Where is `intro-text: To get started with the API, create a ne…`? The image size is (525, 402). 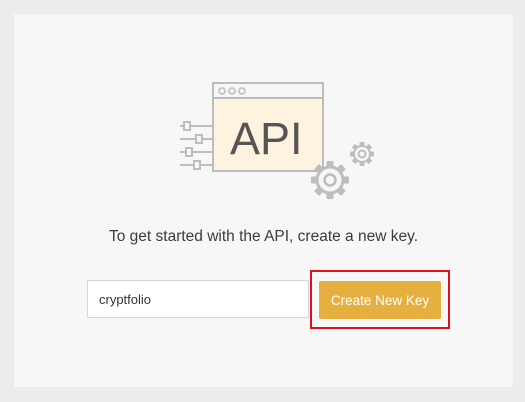
intro-text: To get started with the API, create a ne… is located at coordinates (263, 236).